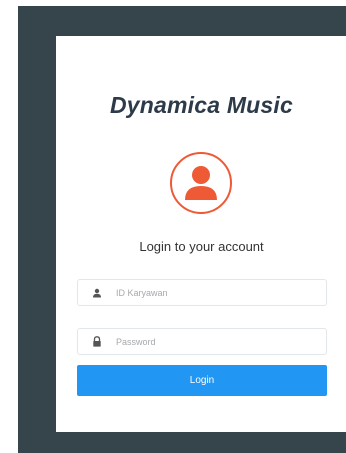  Describe the element at coordinates (219, 292) in the screenshot. I see `username-input` at that location.